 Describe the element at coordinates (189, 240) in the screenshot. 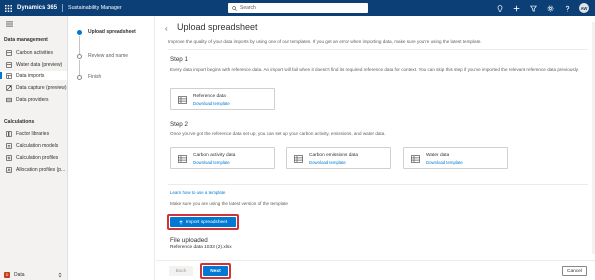

I see `file-uploaded-heading: File uploaded` at that location.